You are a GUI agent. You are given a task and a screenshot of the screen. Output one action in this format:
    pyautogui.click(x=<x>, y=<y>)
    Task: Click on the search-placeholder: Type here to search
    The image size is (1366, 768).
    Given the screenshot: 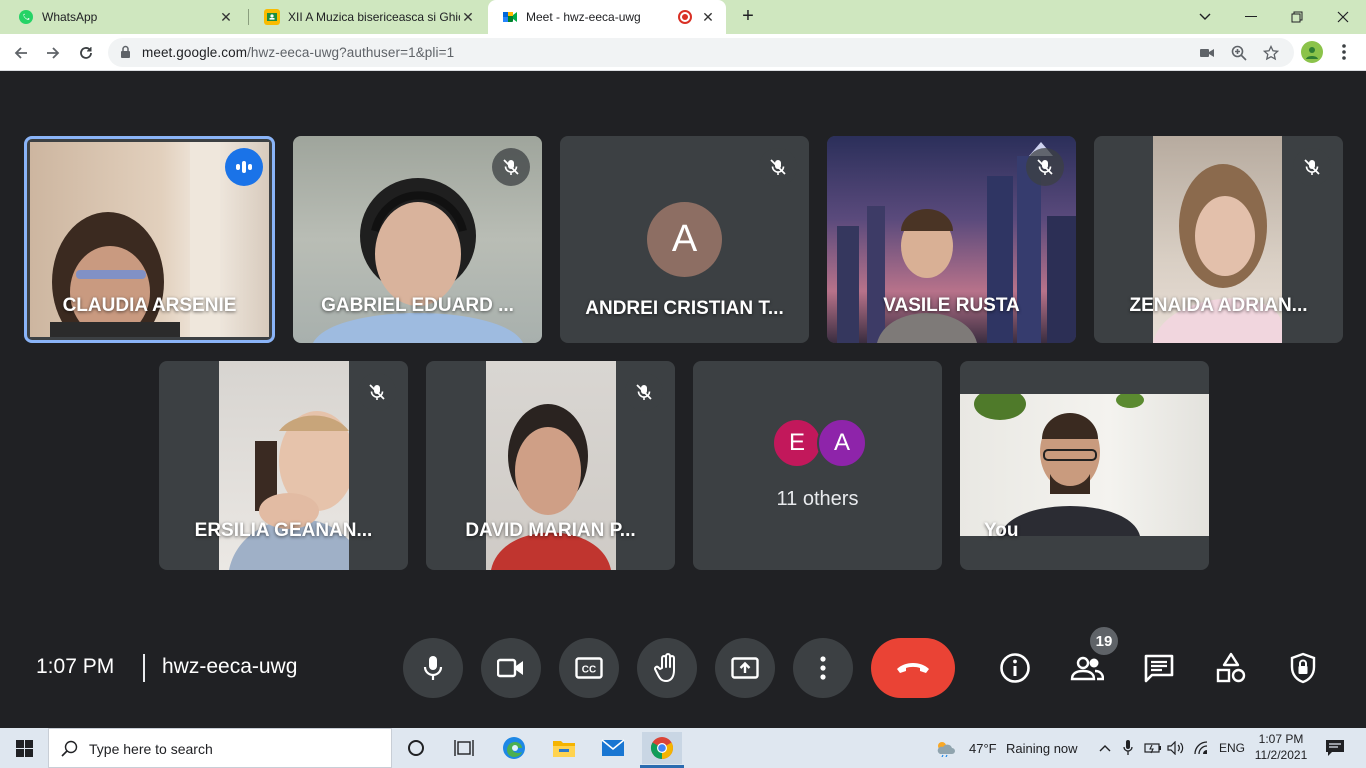 What is the action you would take?
    pyautogui.click(x=151, y=749)
    